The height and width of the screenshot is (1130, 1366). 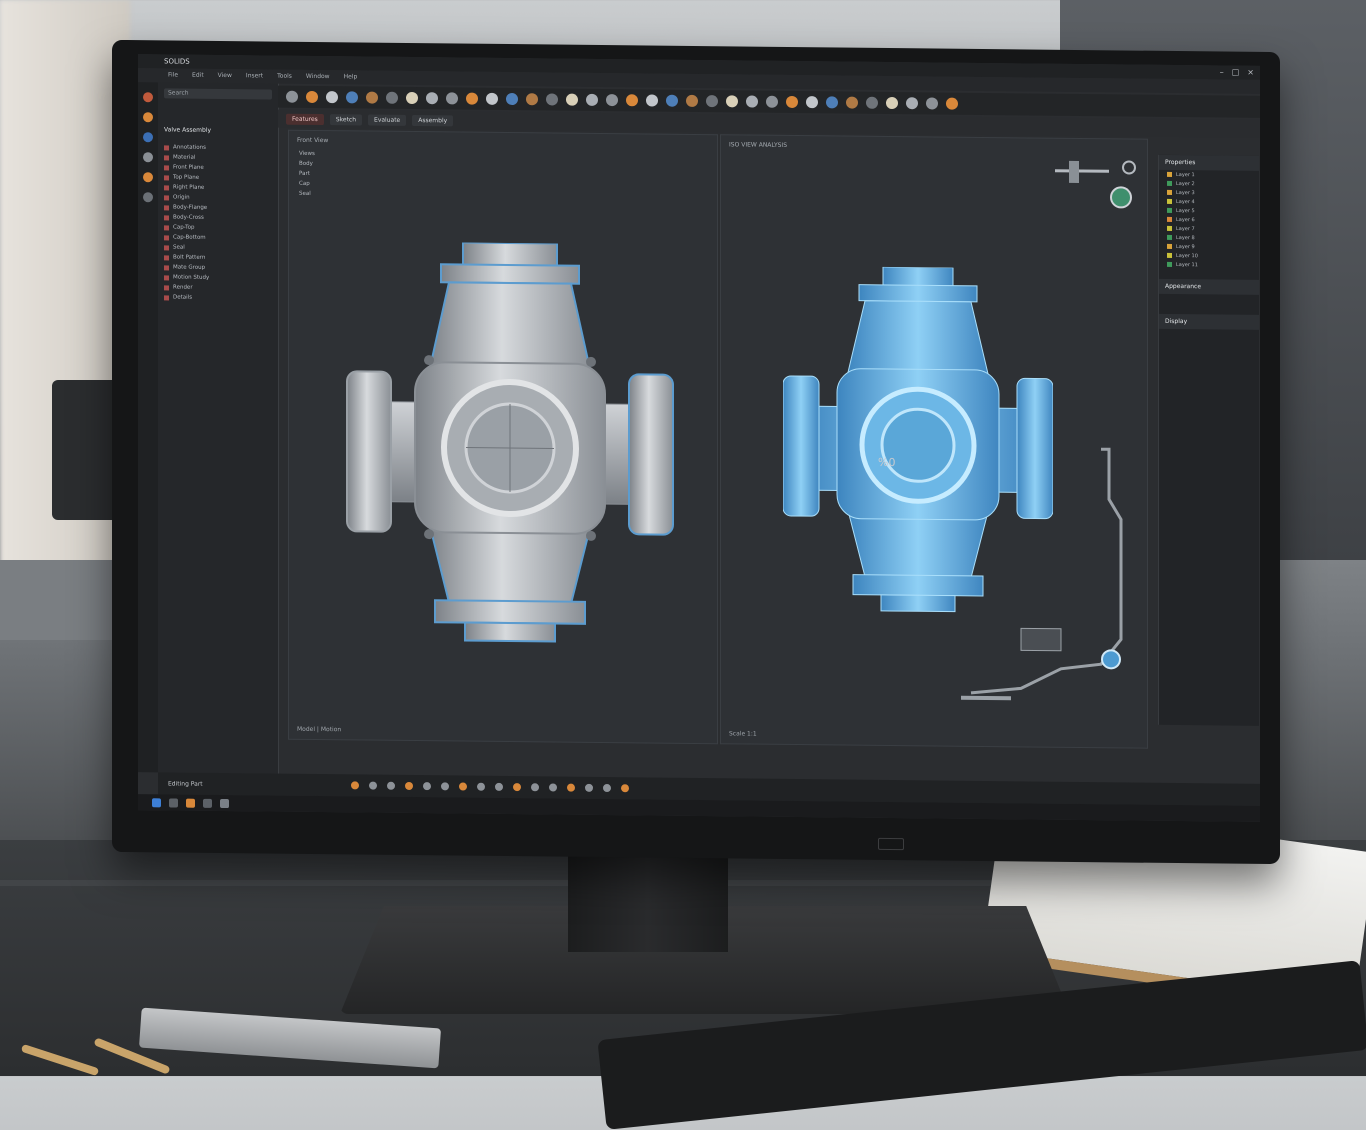 I want to click on orientation-gizmo, so click(x=1094, y=183).